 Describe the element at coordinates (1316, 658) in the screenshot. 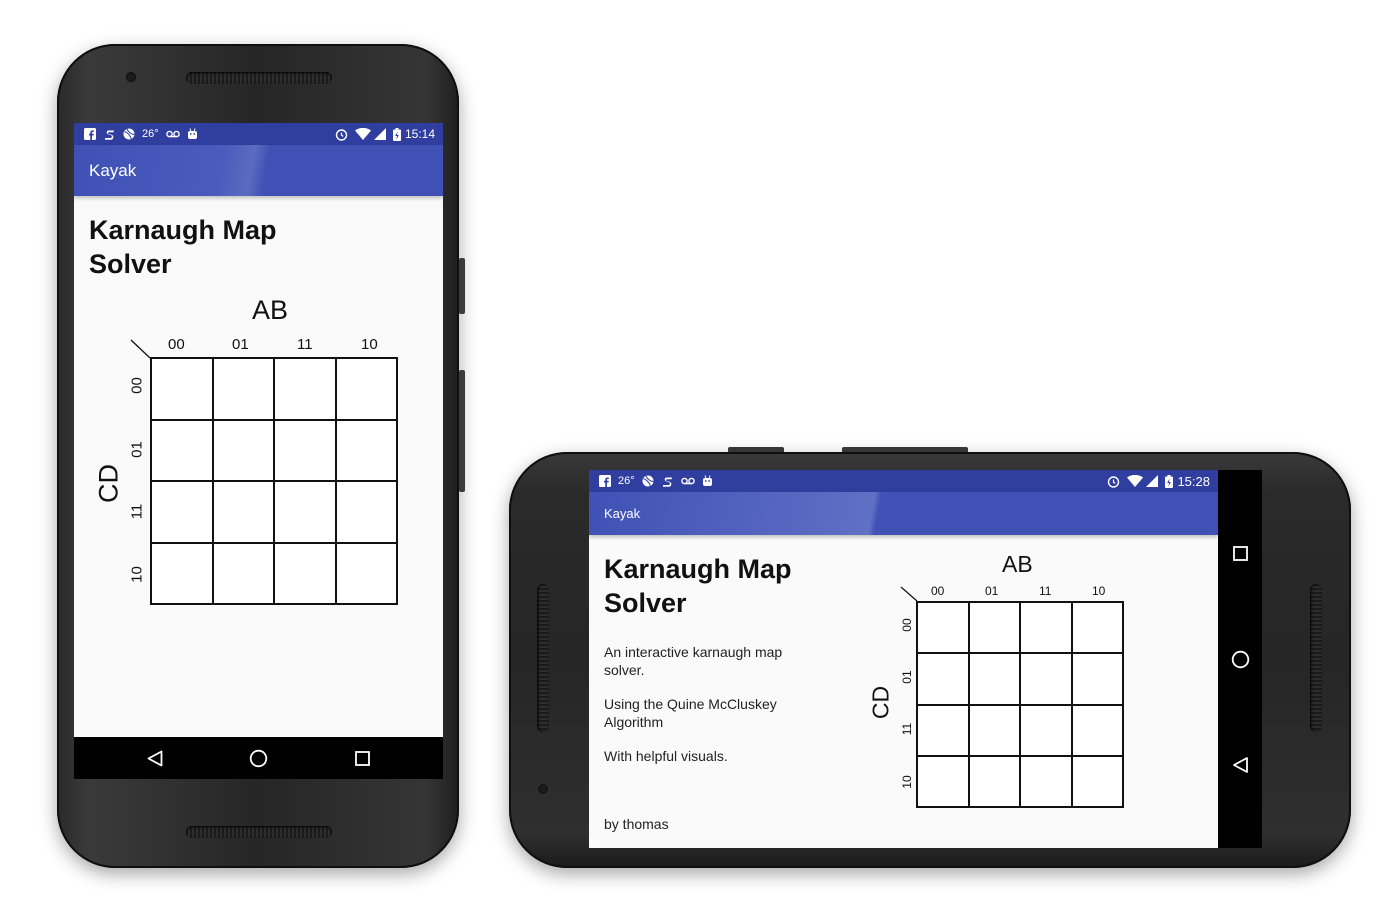

I see `landscape-right-speaker` at that location.